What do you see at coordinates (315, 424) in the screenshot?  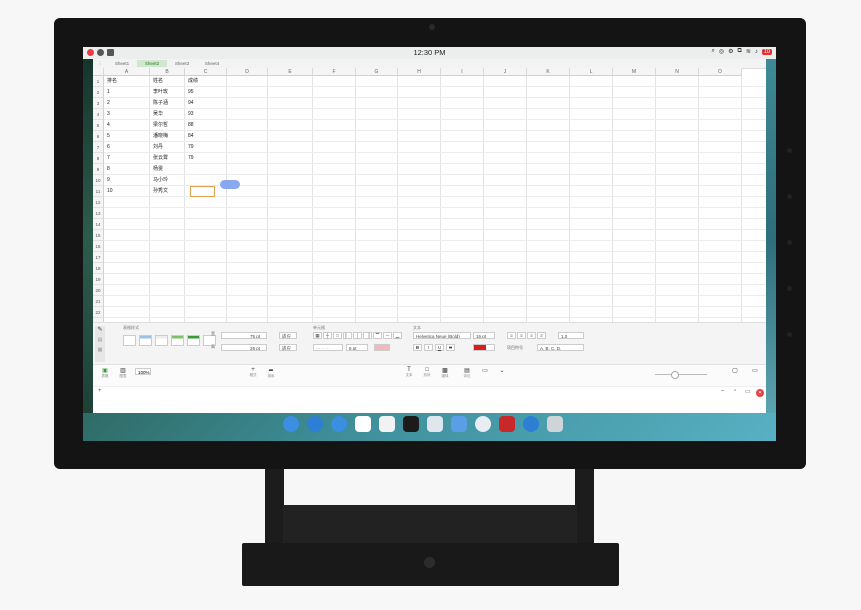 I see `browser-icon` at bounding box center [315, 424].